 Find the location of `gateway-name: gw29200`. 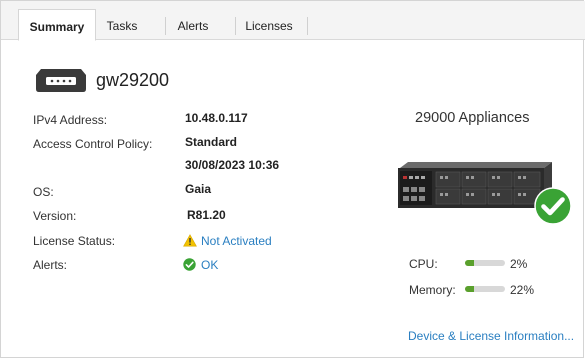

gateway-name: gw29200 is located at coordinates (133, 80).